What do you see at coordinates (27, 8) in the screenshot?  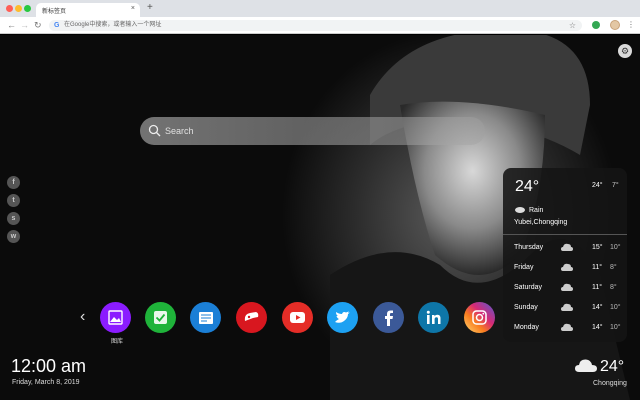 I see `maximize-window-button` at bounding box center [27, 8].